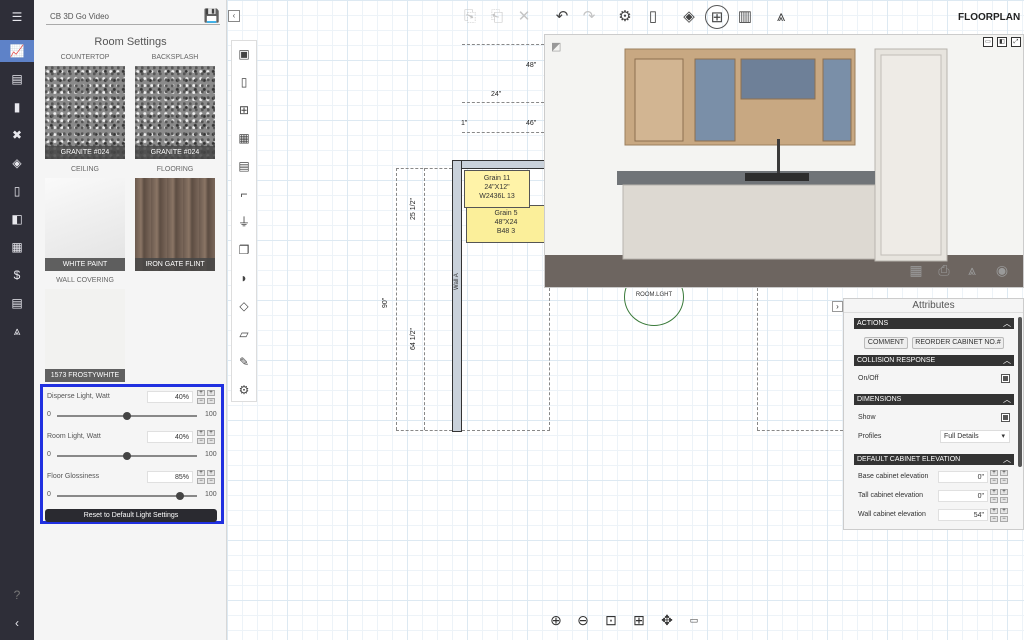 Image resolution: width=1024 pixels, height=640 pixels. Describe the element at coordinates (244, 166) in the screenshot. I see `appliance-tool-icon: ▤` at that location.